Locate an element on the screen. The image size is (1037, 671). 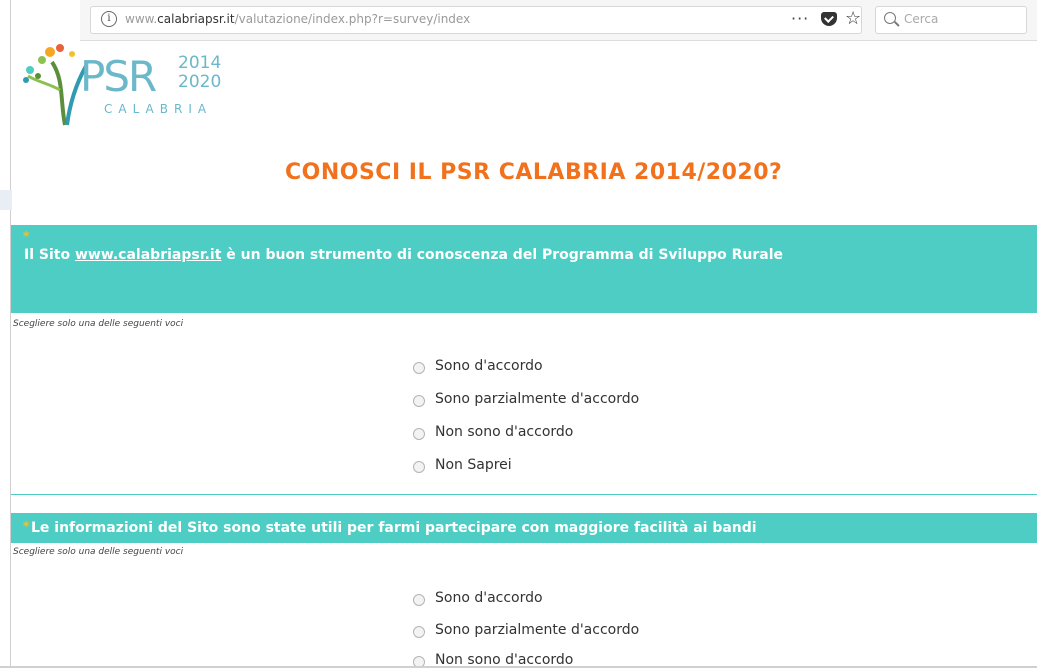
q1-option-agree: Sono d'accordo is located at coordinates (478, 366).